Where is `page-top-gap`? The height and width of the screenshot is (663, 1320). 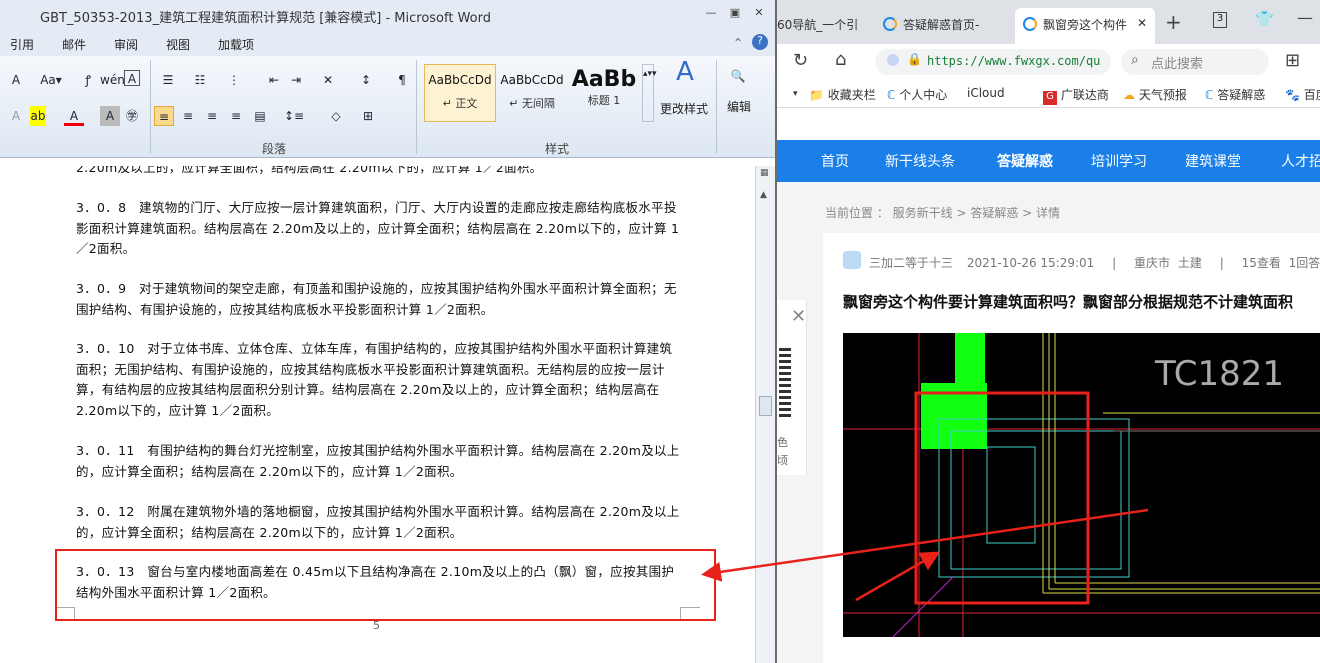
page-top-gap is located at coordinates (1048, 124).